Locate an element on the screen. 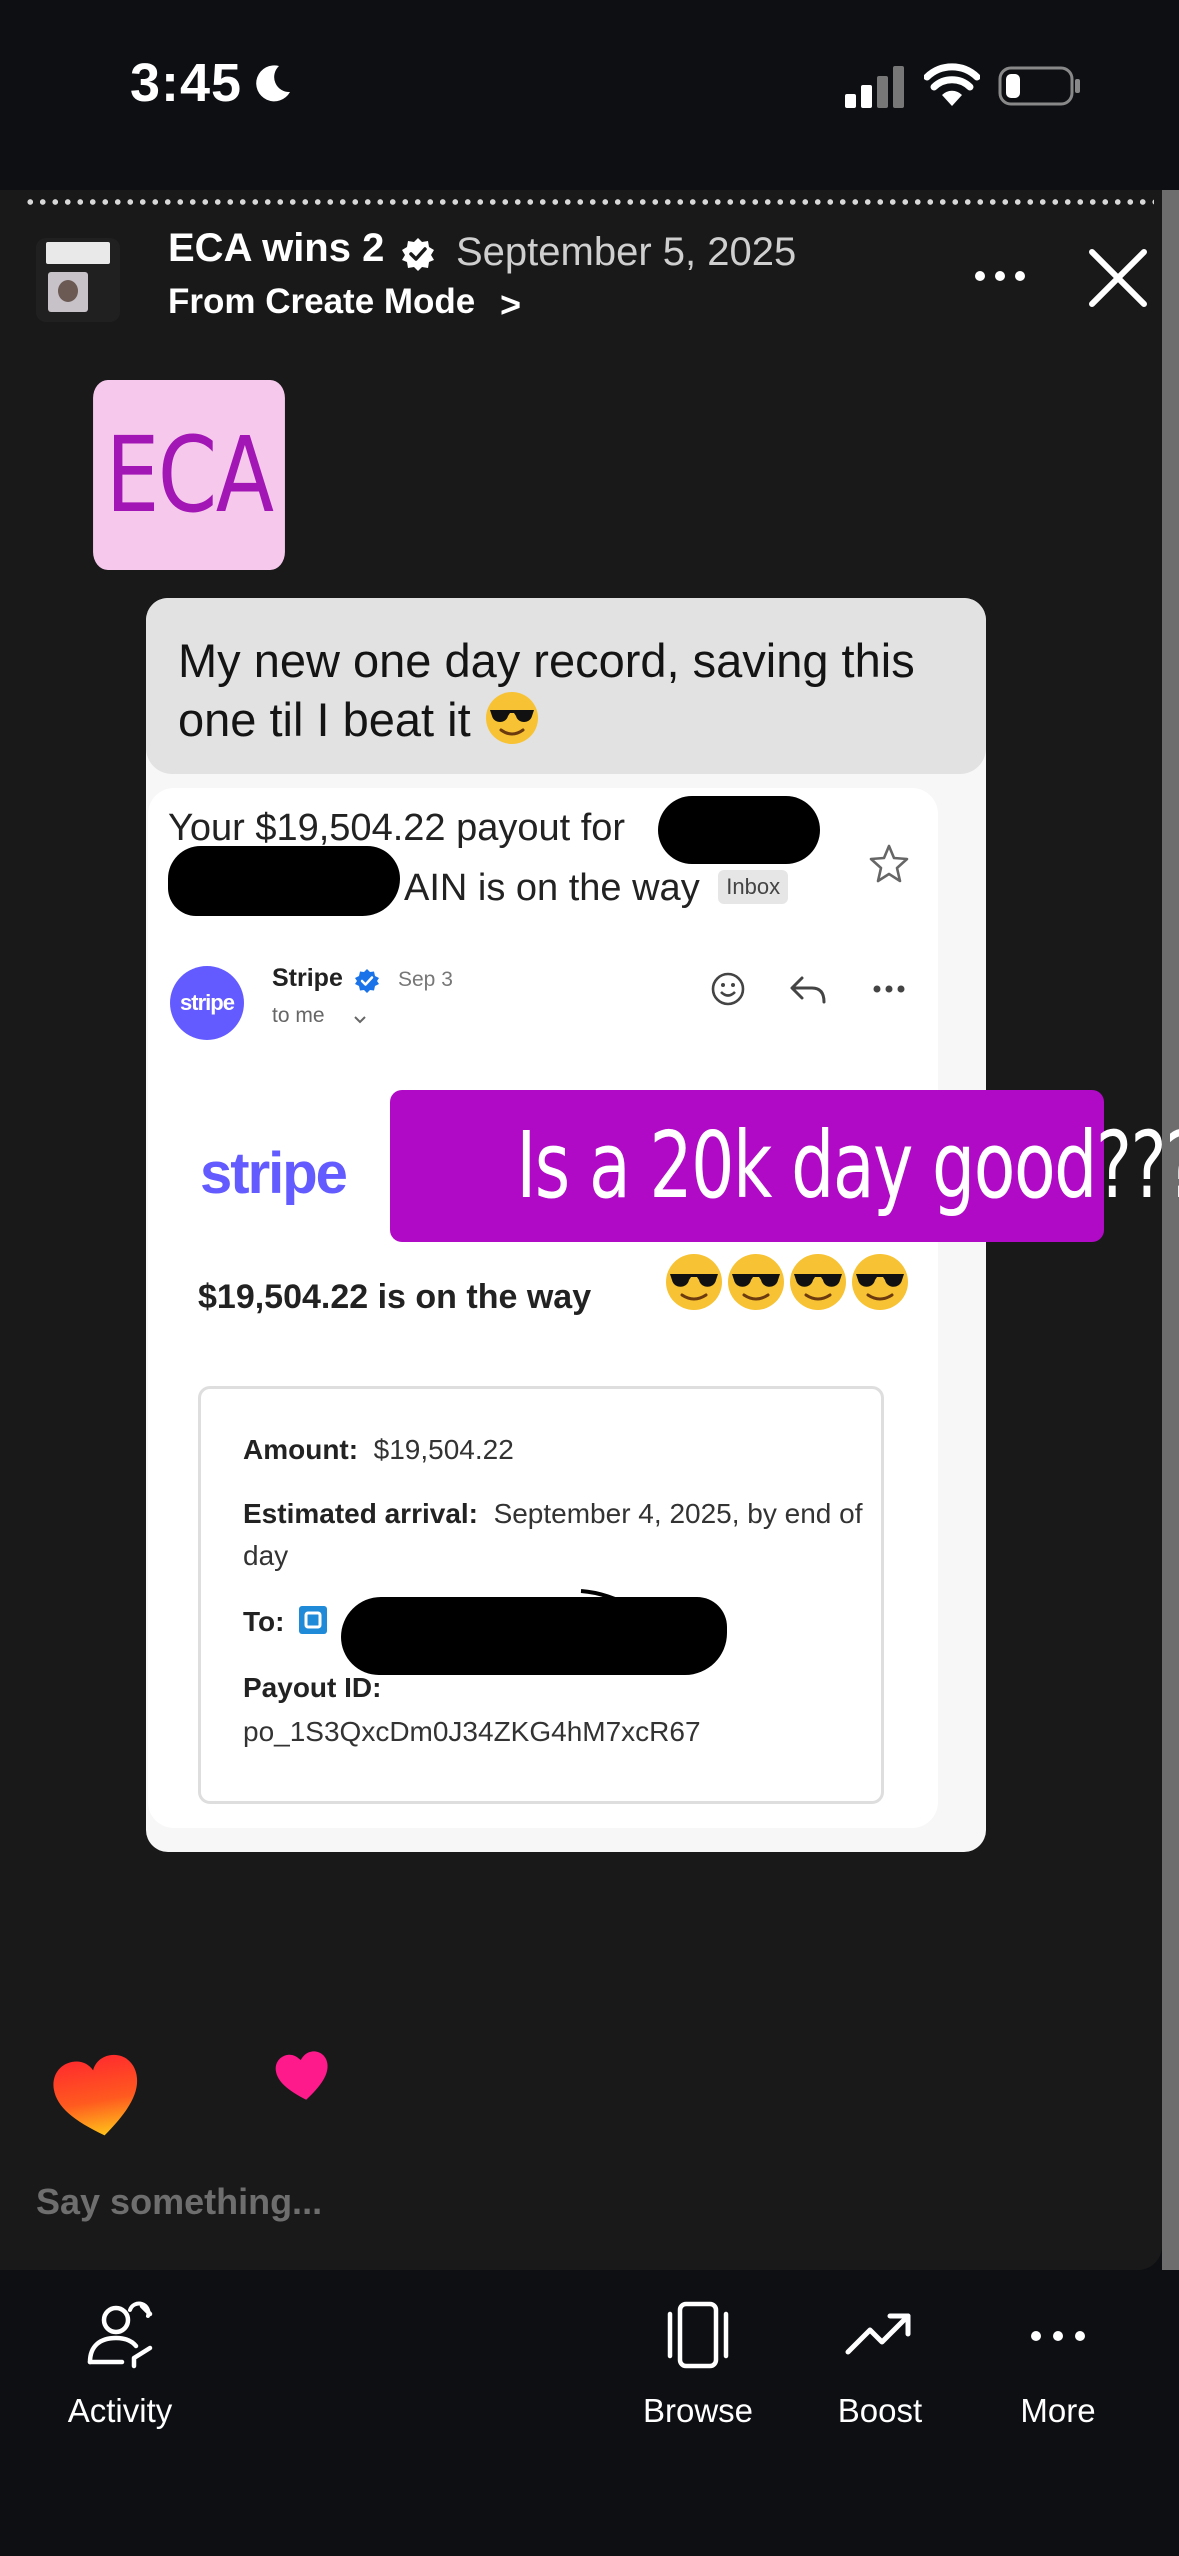 This screenshot has height=2556, width=1179. emoji-reaction-icon is located at coordinates (728, 989).